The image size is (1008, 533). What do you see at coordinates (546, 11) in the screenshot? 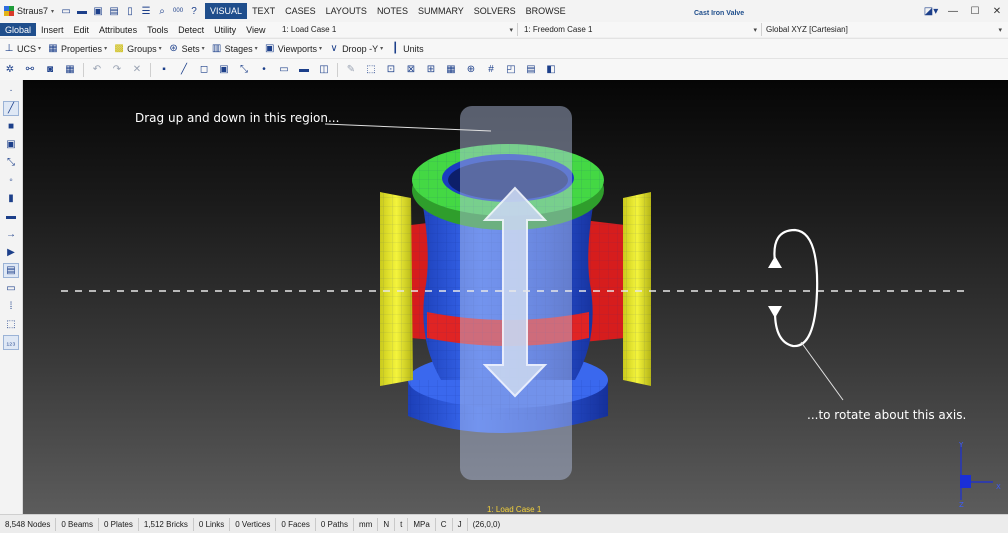
I see `ribbon-tab-browse: BROWSE` at bounding box center [546, 11].